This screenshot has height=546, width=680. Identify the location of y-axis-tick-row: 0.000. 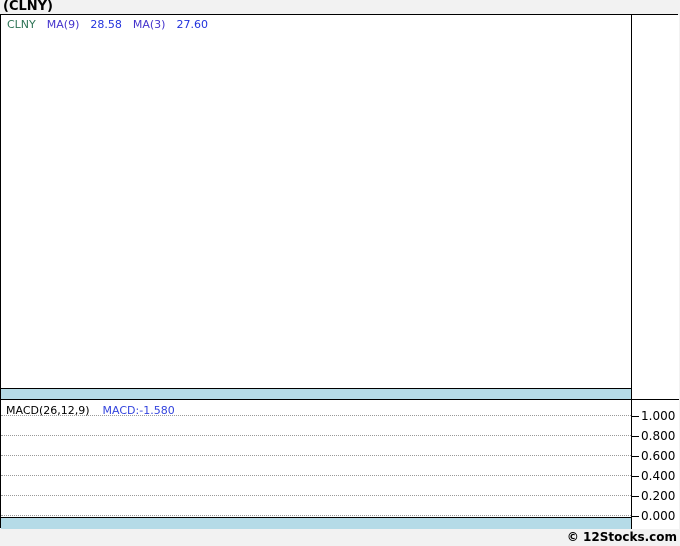
(653, 516).